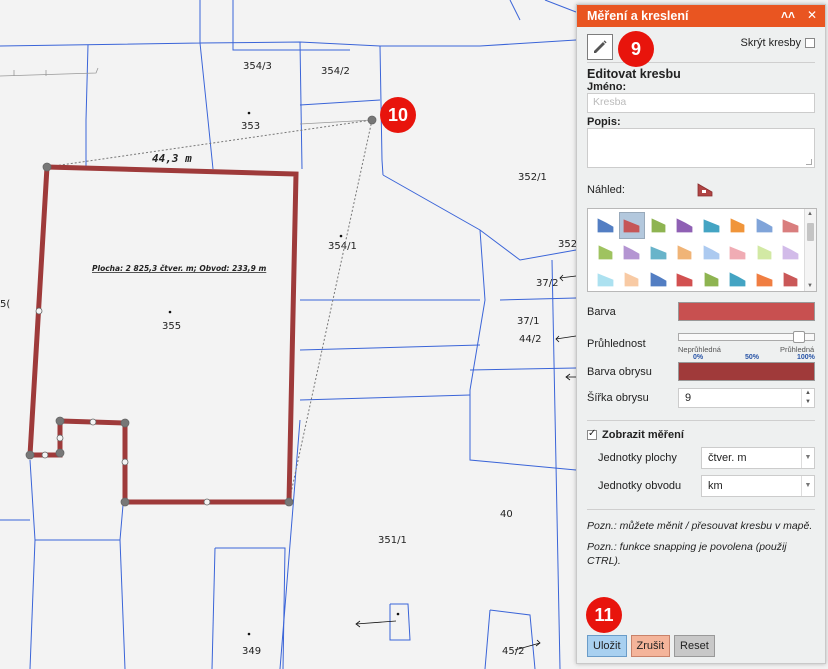  What do you see at coordinates (513, 651) in the screenshot?
I see `parcel-label: 45/2` at bounding box center [513, 651].